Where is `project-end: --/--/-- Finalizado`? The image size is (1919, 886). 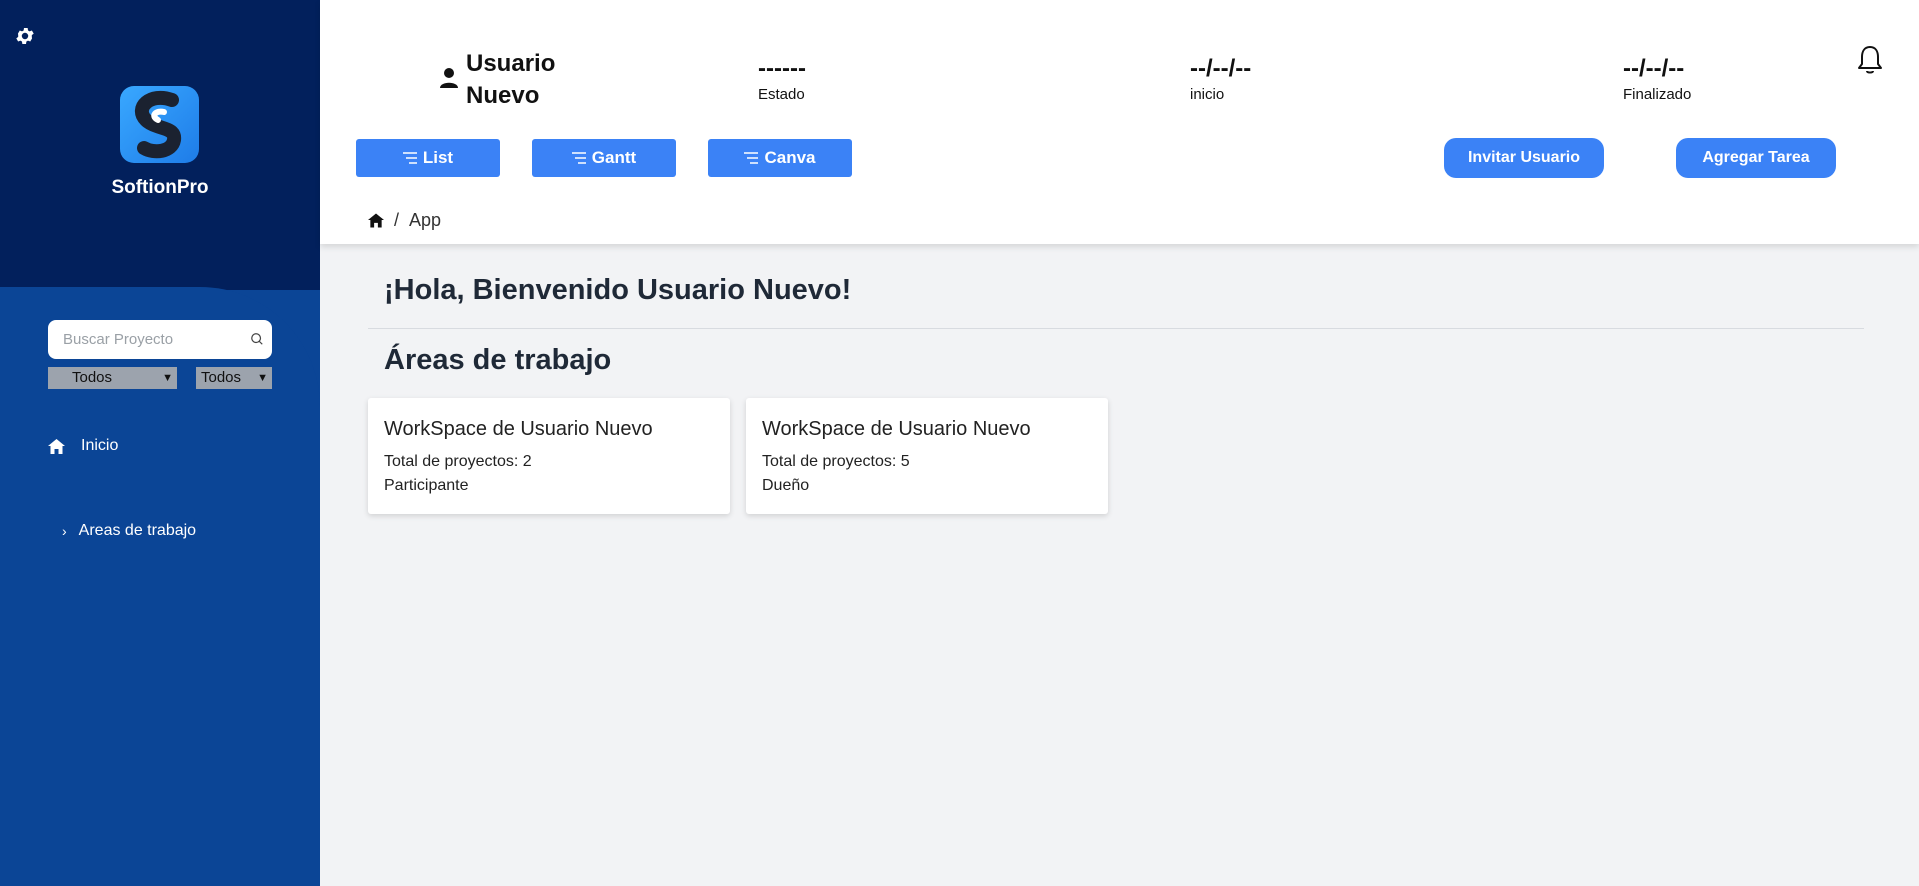
project-end: --/--/-- Finalizado is located at coordinates (1657, 78).